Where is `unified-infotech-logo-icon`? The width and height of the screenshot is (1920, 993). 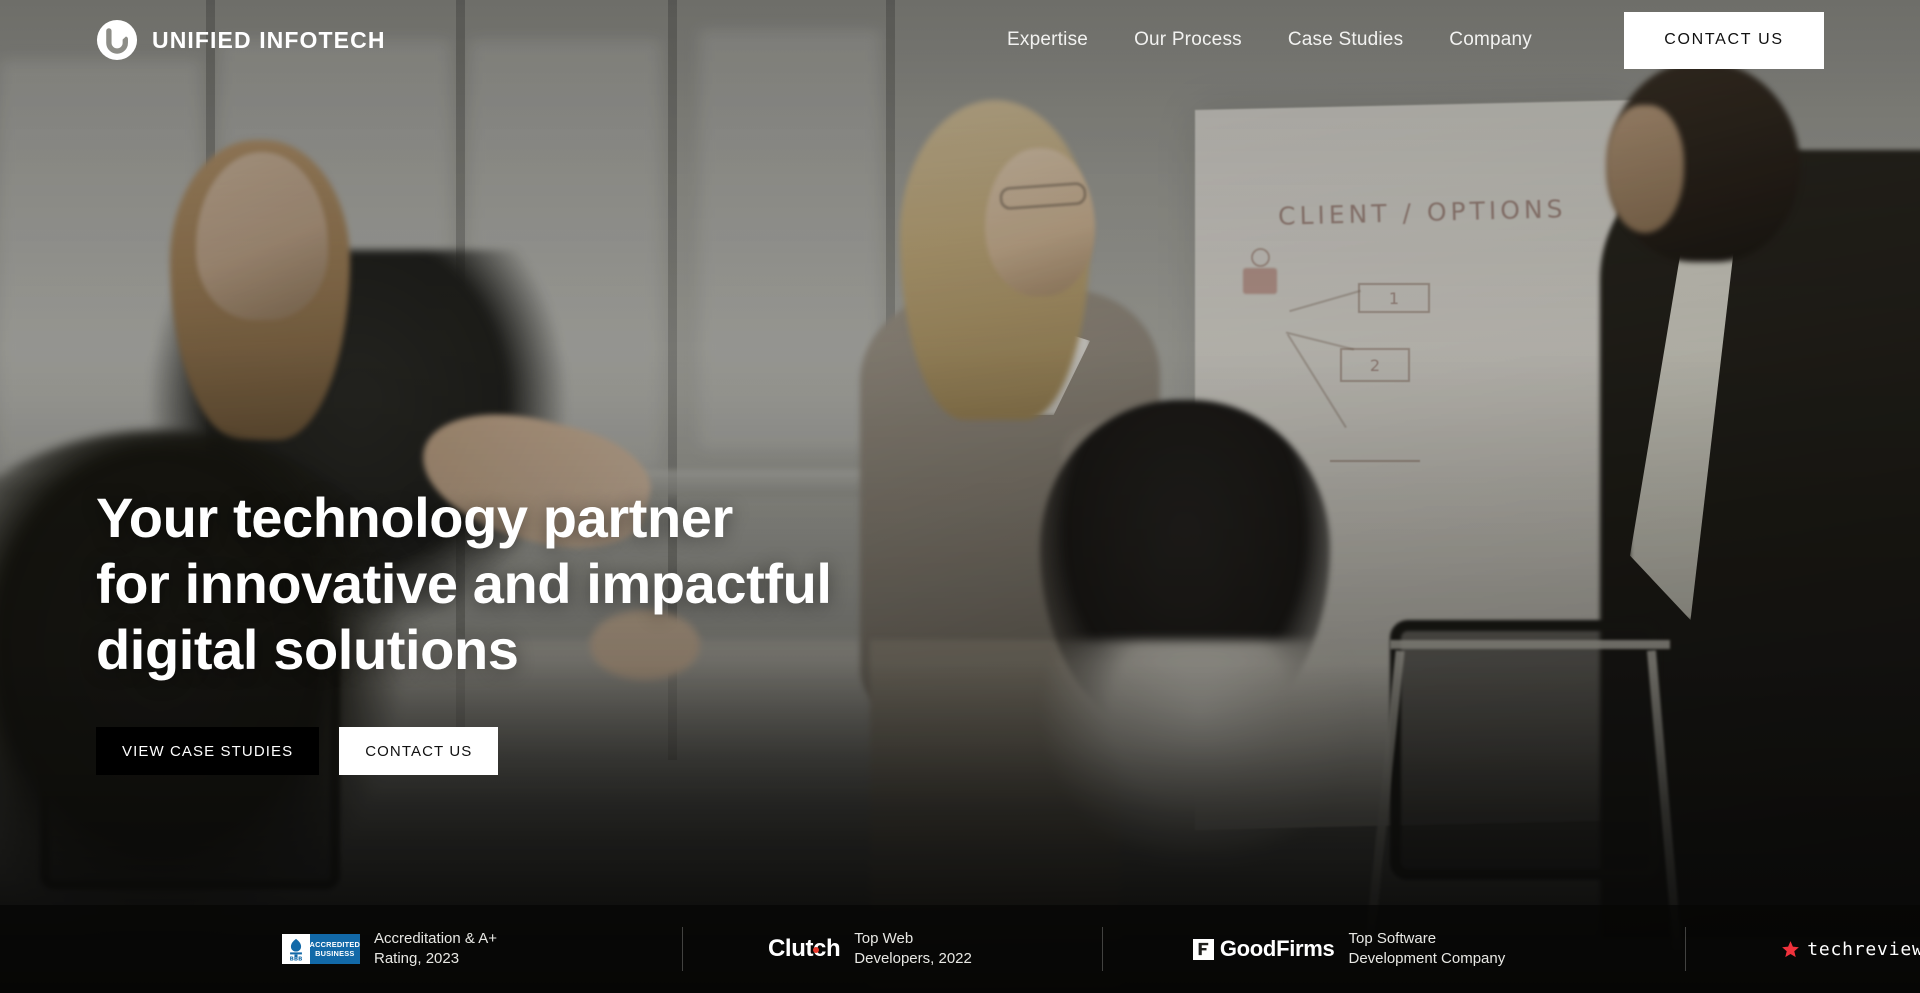 unified-infotech-logo-icon is located at coordinates (117, 40).